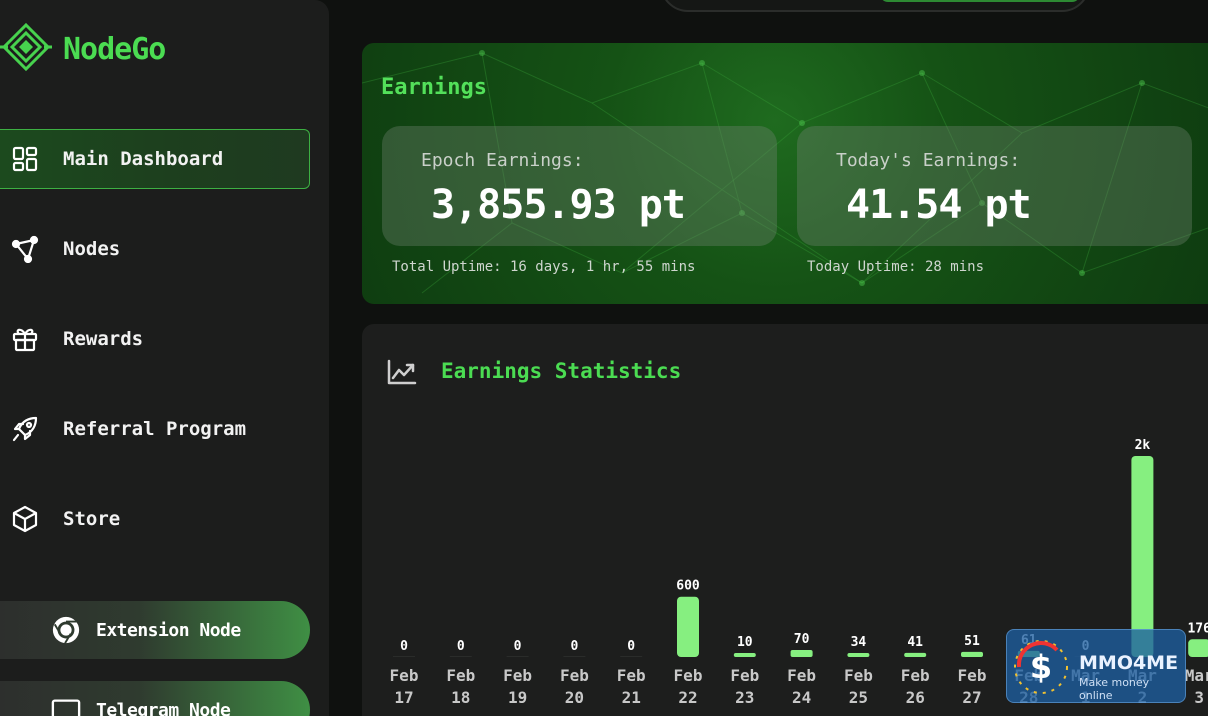  Describe the element at coordinates (103, 339) in the screenshot. I see `sidebar-item-label: Rewards` at that location.